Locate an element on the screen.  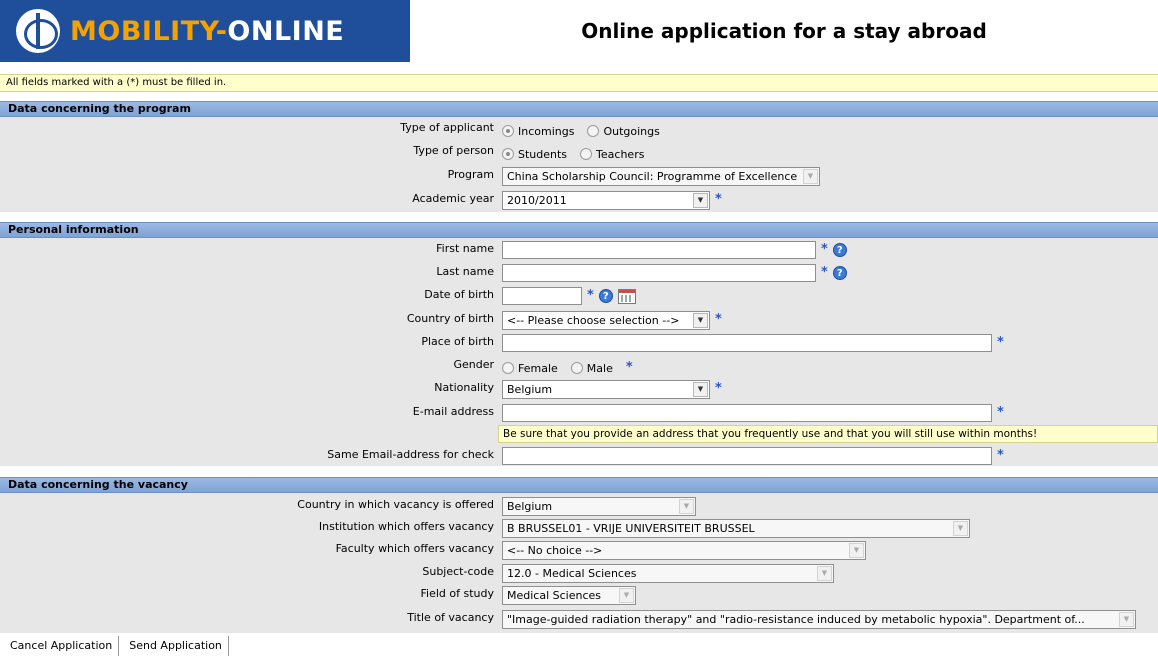
vacancy-country-label: Country in which vacancy is offered is located at coordinates (395, 504).